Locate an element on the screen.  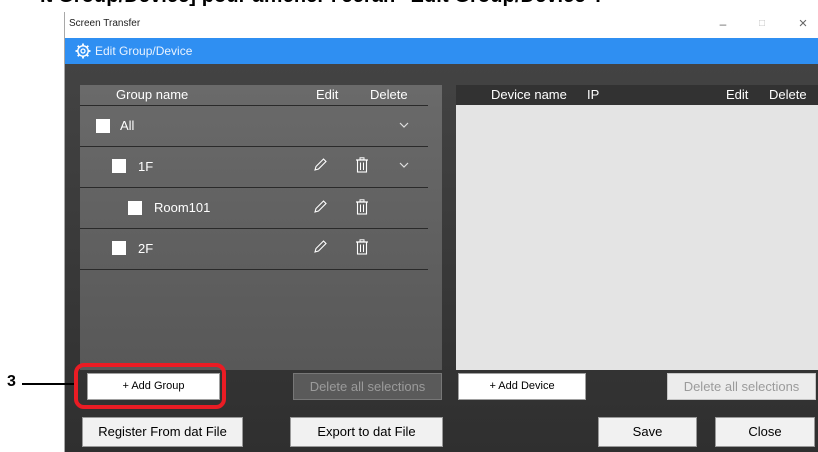
group-label-all: All is located at coordinates (127, 125).